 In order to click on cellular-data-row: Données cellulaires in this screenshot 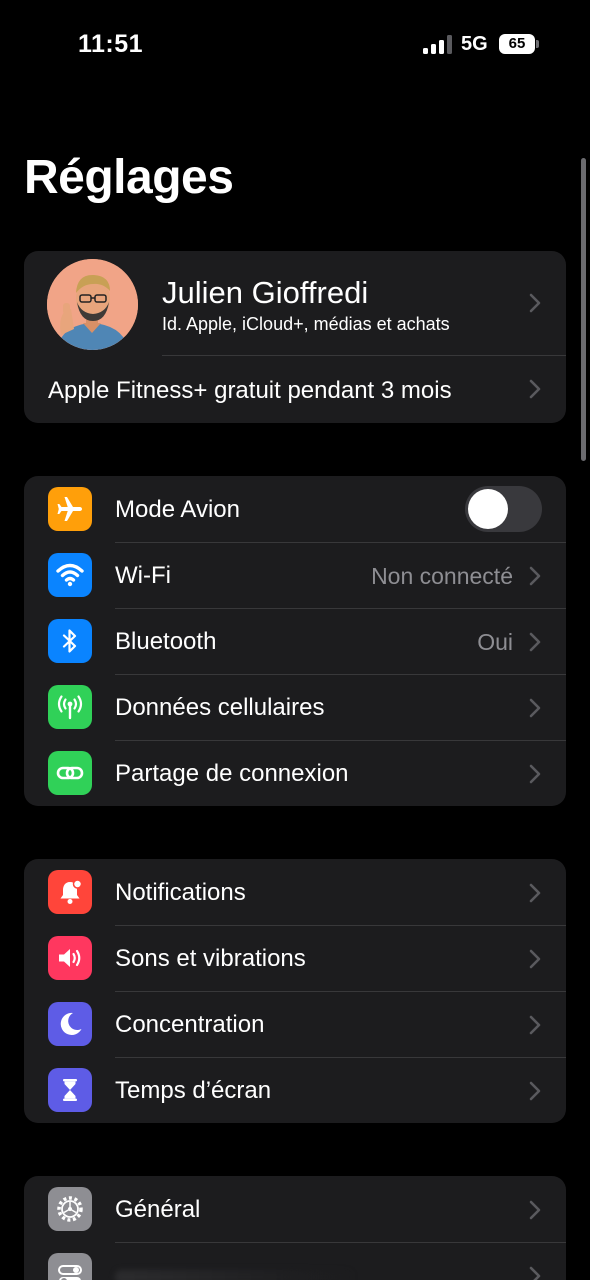, I will do `click(295, 707)`.